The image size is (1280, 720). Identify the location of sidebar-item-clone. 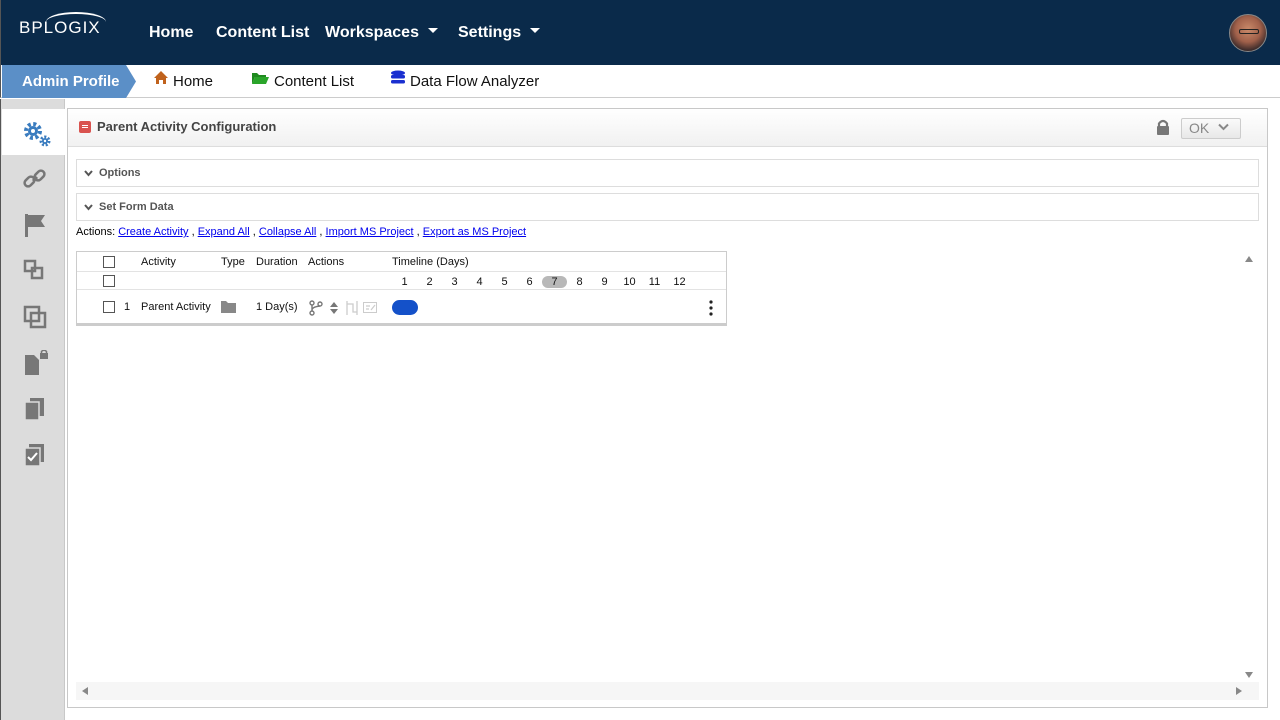
(34, 316).